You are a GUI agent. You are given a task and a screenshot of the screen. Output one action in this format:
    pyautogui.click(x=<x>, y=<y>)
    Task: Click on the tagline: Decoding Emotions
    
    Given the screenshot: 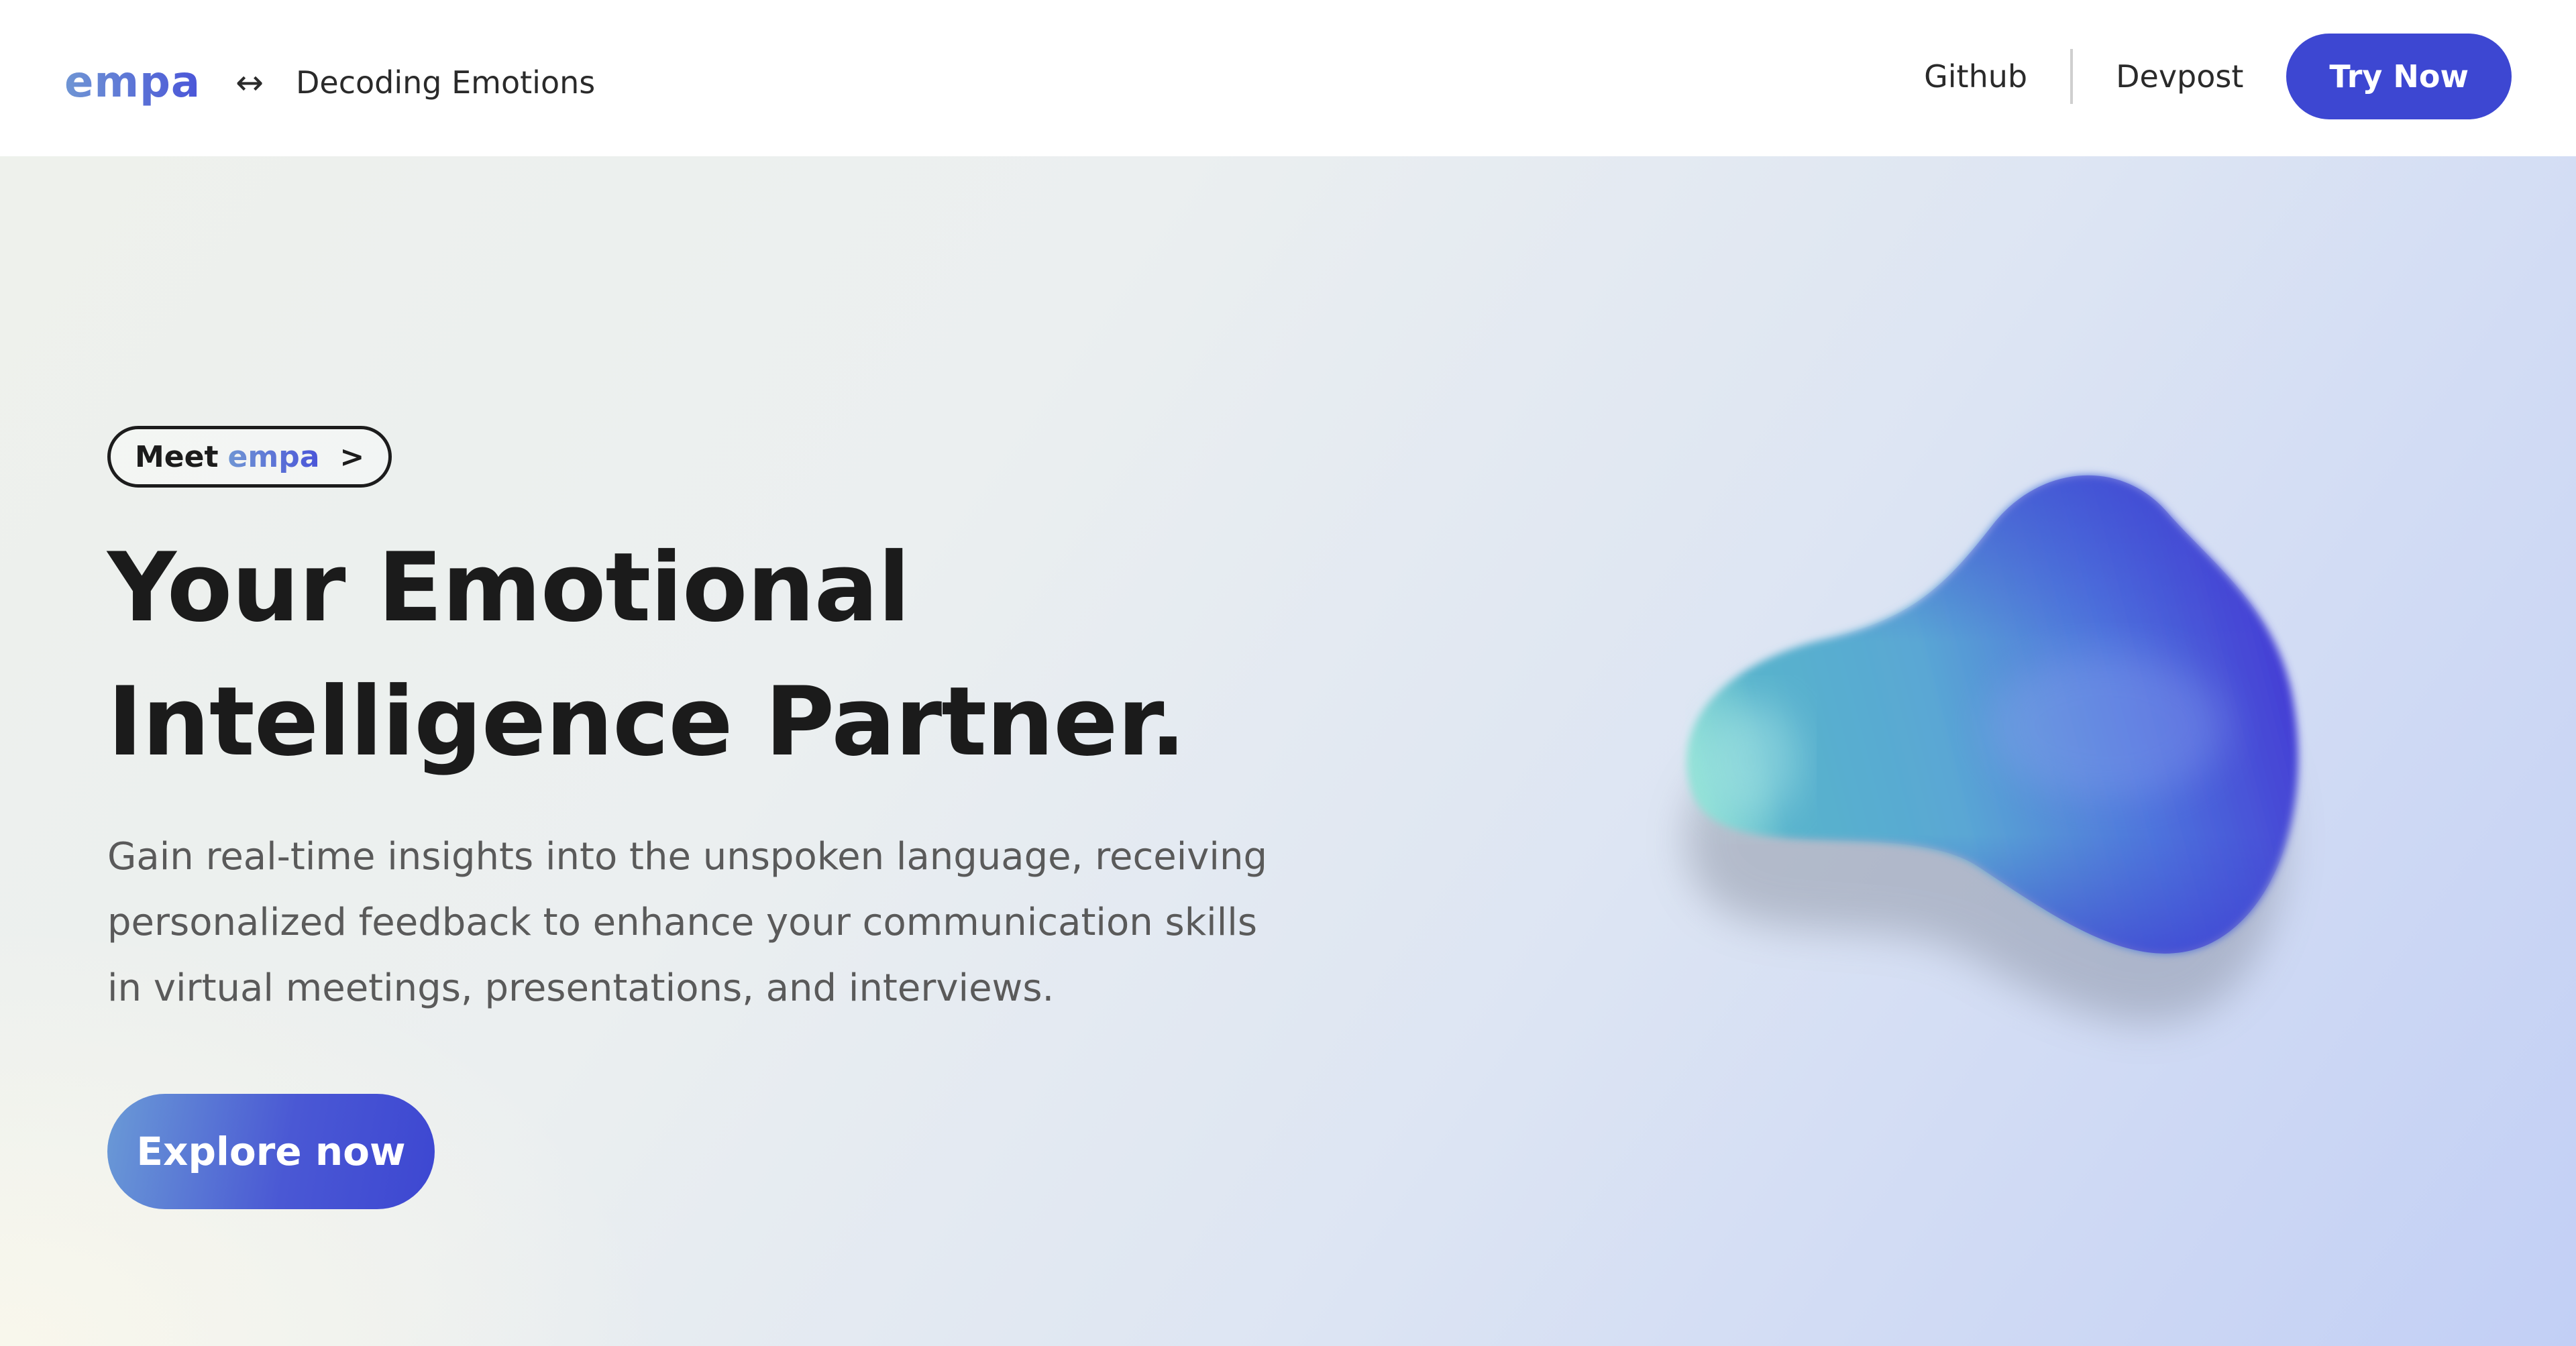 What is the action you would take?
    pyautogui.click(x=446, y=82)
    